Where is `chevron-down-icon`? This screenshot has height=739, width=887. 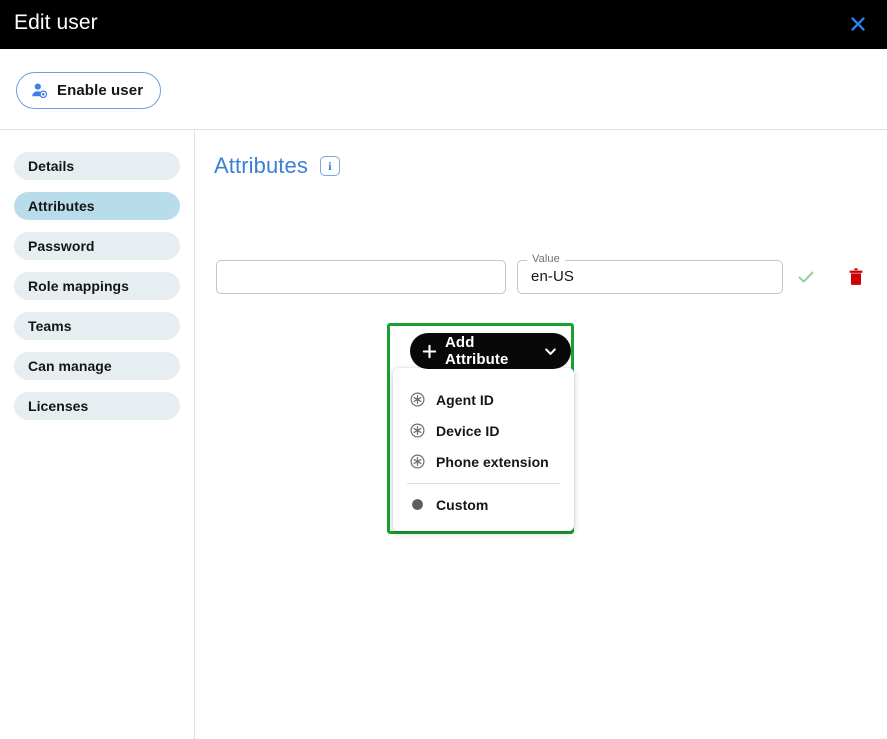
chevron-down-icon is located at coordinates (550, 351).